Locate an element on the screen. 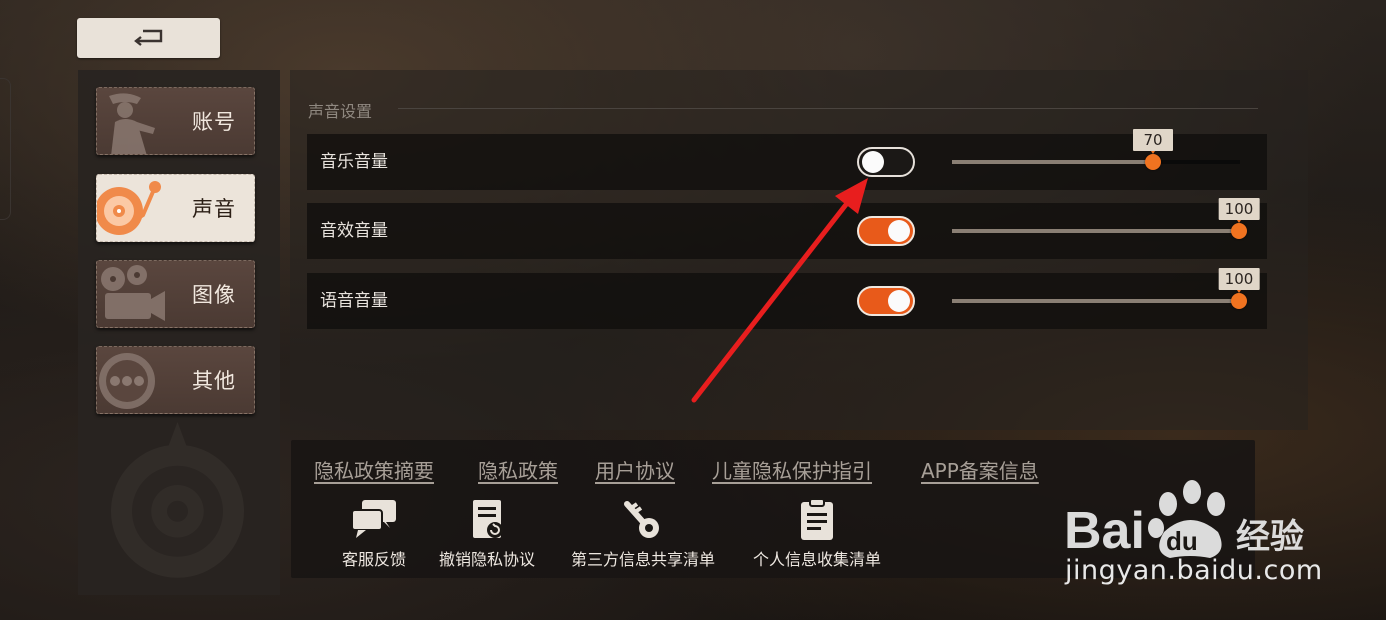 The height and width of the screenshot is (620, 1386). chat-bubbles-icon is located at coordinates (373, 519).